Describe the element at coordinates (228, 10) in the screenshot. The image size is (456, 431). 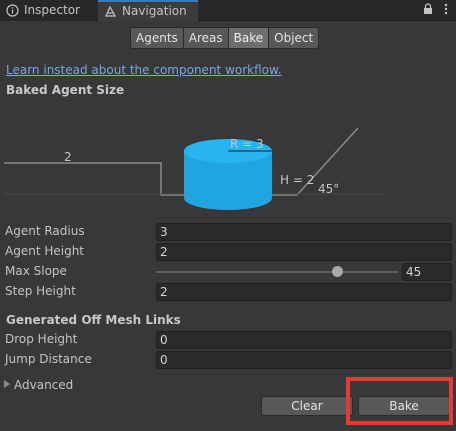
I see `tab-bar: Inspector Navigation` at that location.